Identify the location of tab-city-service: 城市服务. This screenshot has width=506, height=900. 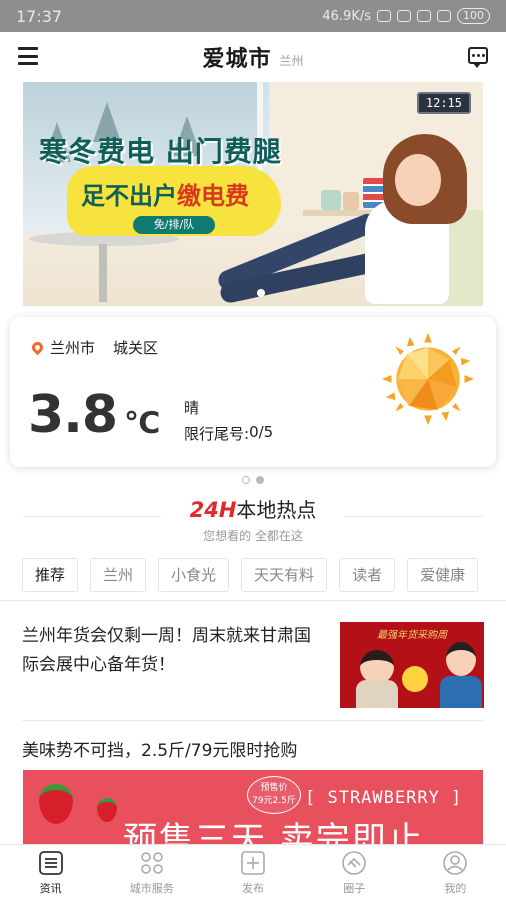
(151, 872).